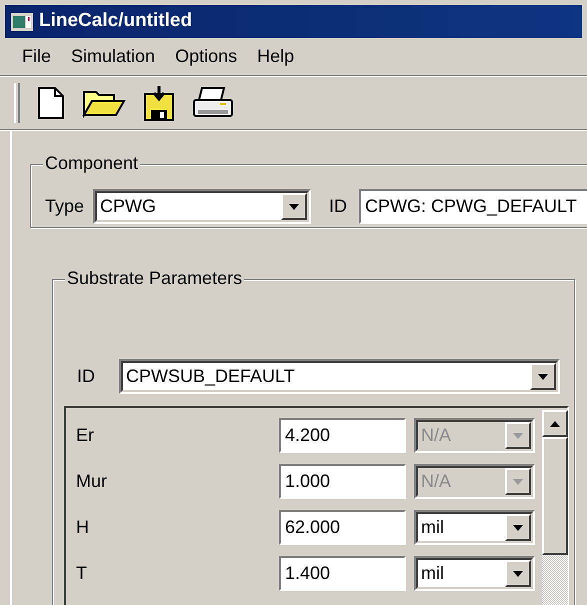  Describe the element at coordinates (275, 56) in the screenshot. I see `menu-item: Help` at that location.